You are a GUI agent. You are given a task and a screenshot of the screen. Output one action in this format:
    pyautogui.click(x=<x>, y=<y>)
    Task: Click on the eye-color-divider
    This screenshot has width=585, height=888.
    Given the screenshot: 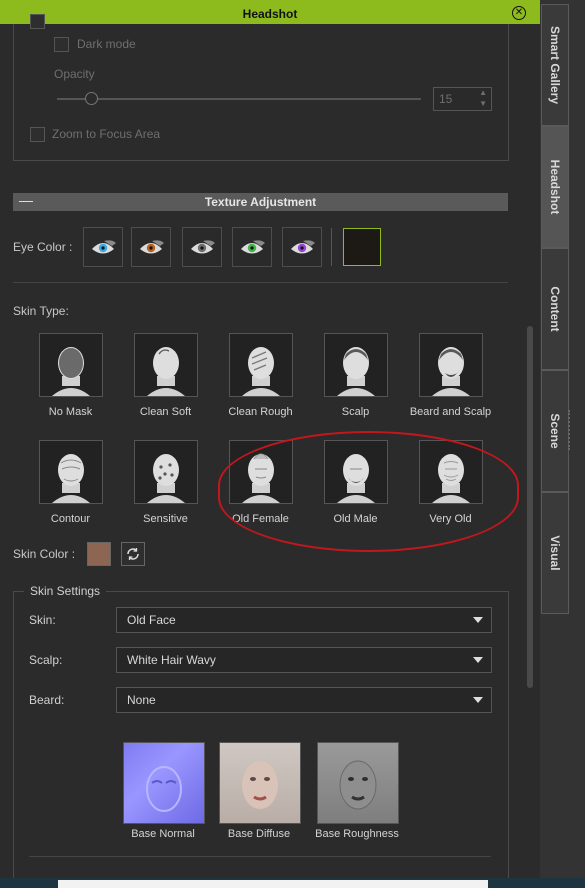 What is the action you would take?
    pyautogui.click(x=331, y=247)
    